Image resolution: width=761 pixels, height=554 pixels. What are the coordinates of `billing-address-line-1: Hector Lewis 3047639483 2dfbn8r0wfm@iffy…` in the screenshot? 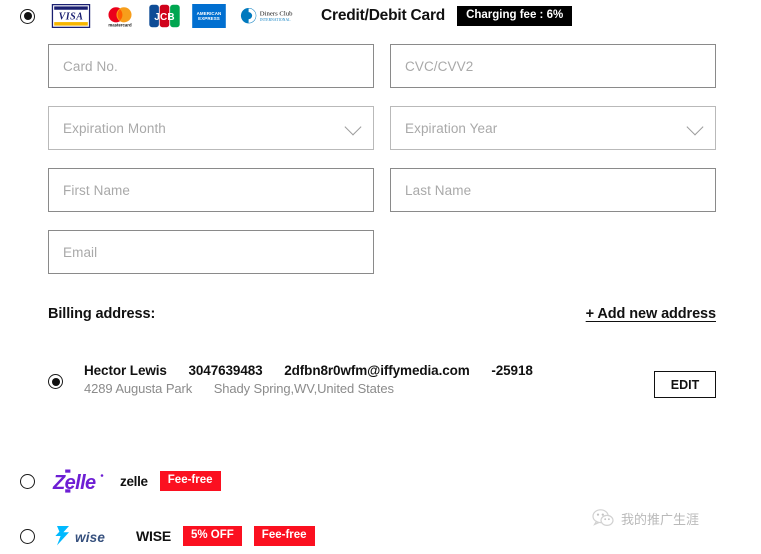 It's located at (308, 370).